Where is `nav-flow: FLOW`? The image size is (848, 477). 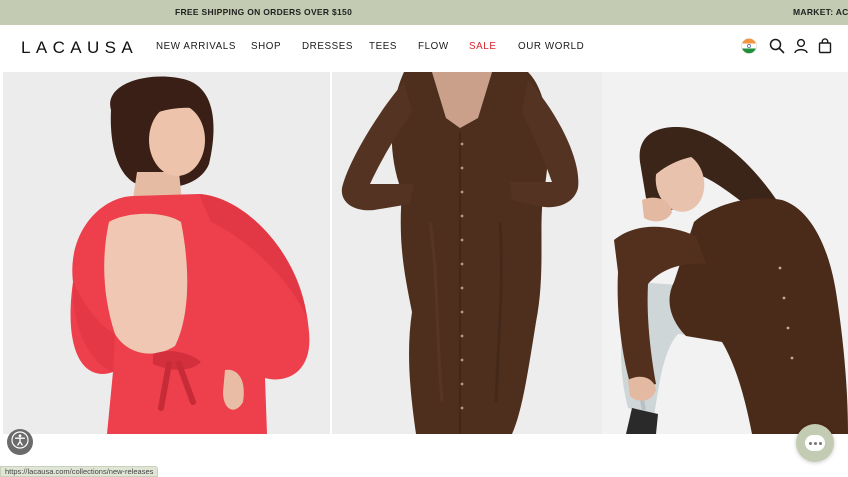
nav-flow: FLOW is located at coordinates (433, 46).